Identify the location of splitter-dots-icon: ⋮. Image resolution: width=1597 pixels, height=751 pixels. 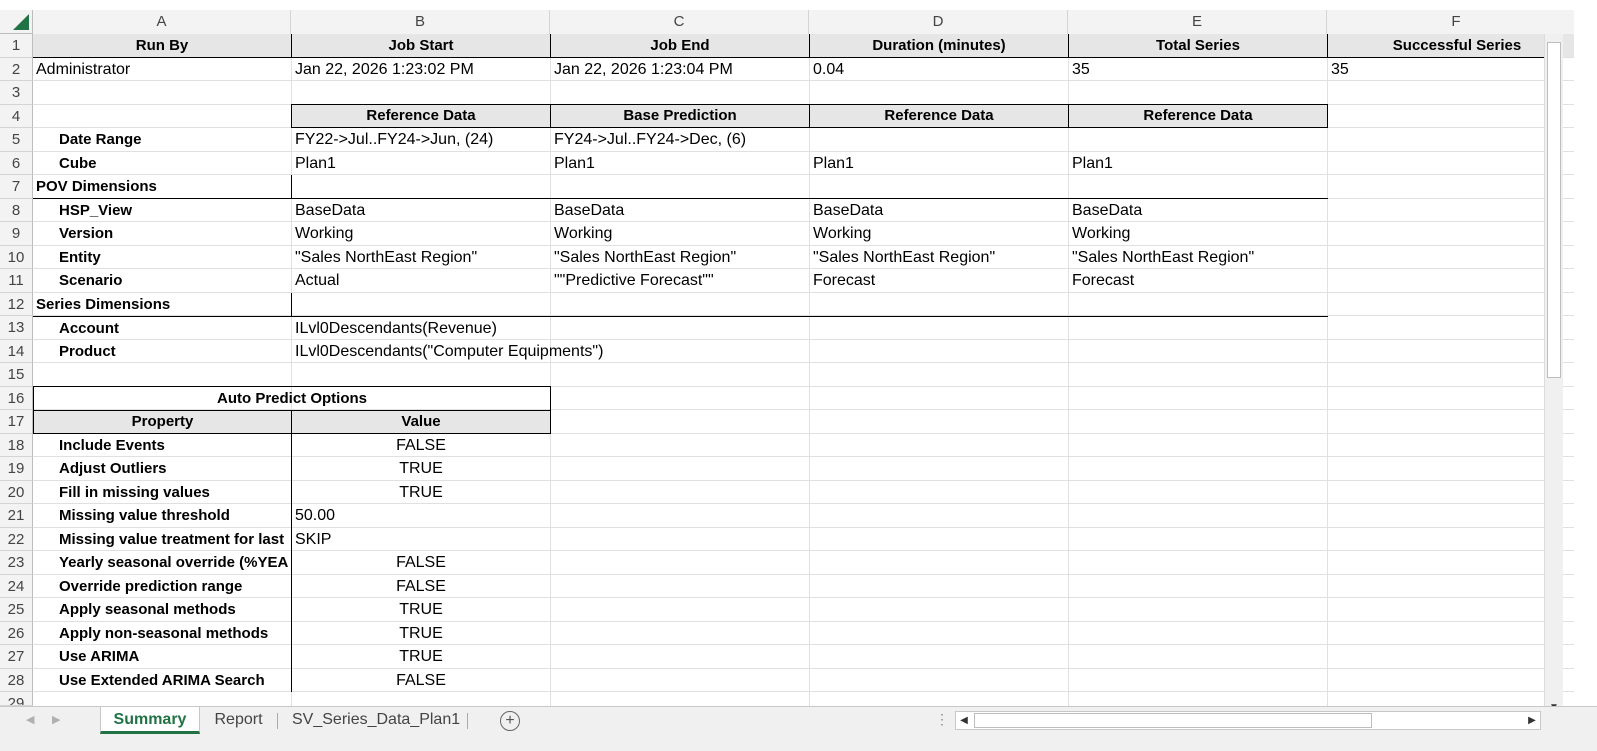
(942, 719).